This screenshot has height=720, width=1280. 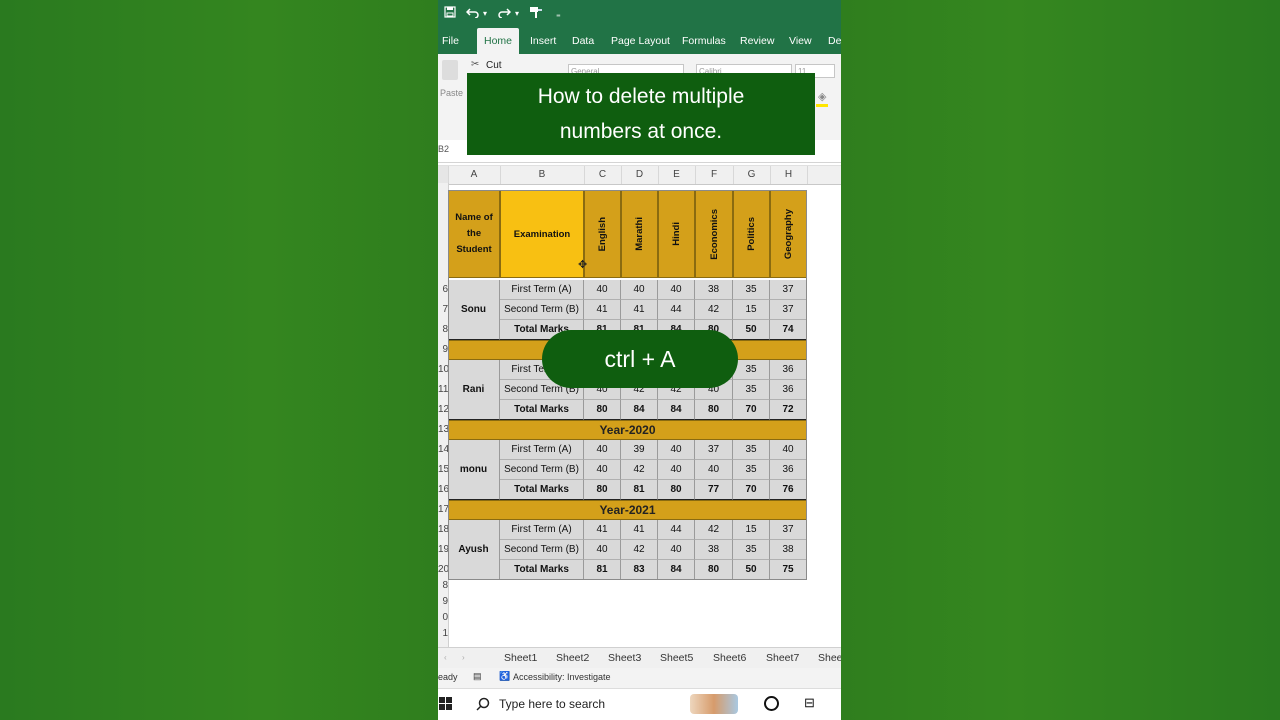 What do you see at coordinates (714, 175) in the screenshot?
I see `column-header-f: F` at bounding box center [714, 175].